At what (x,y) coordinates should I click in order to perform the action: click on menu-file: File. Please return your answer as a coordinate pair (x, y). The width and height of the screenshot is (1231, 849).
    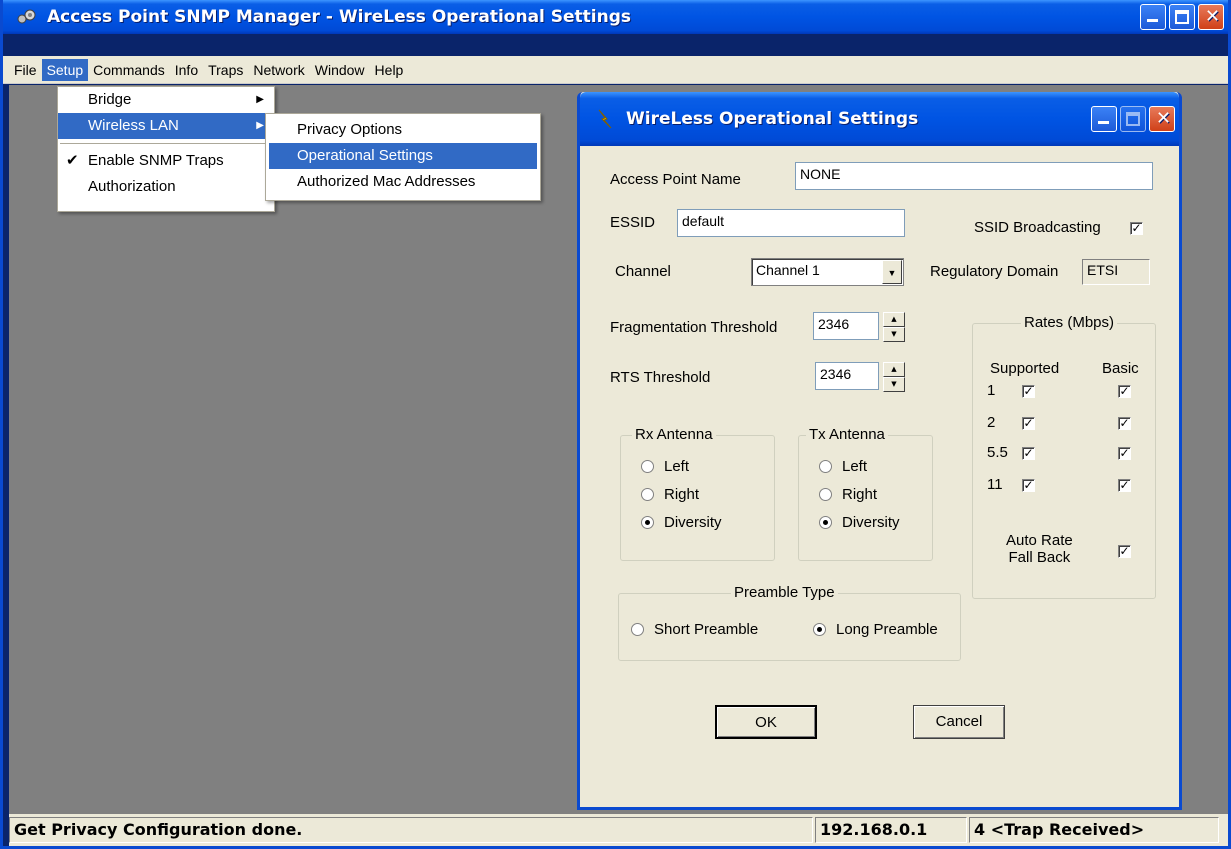
    Looking at the image, I should click on (25, 70).